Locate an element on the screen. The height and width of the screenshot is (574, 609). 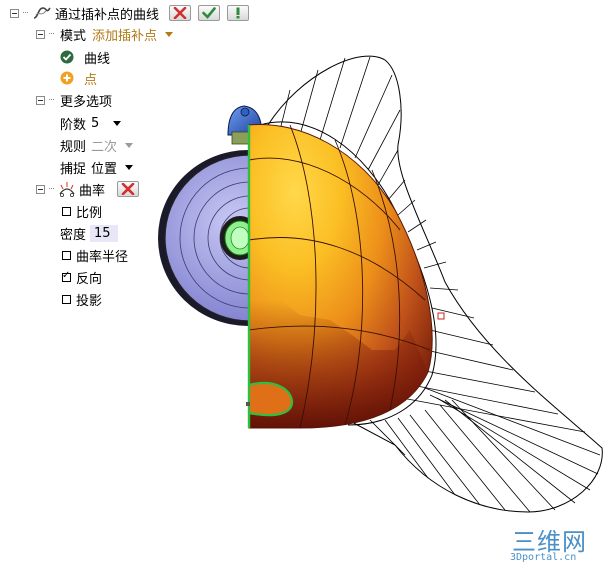
scale-row: 比例 is located at coordinates (82, 211).